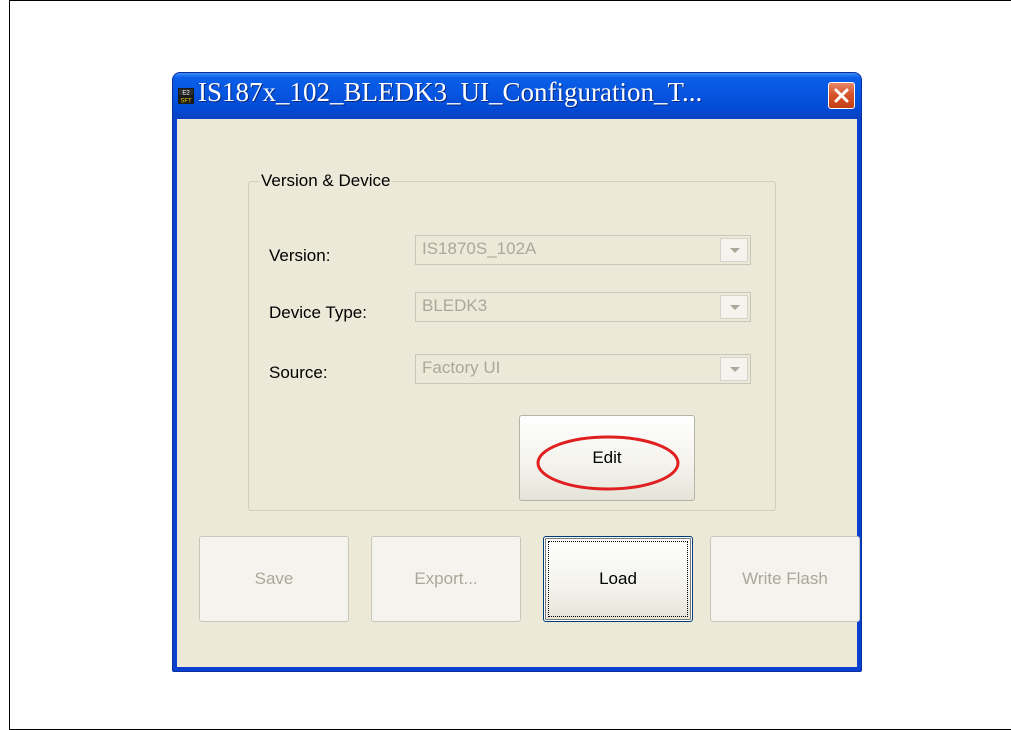 The width and height of the screenshot is (1011, 730). Describe the element at coordinates (461, 367) in the screenshot. I see `source-value: Factory UI` at that location.